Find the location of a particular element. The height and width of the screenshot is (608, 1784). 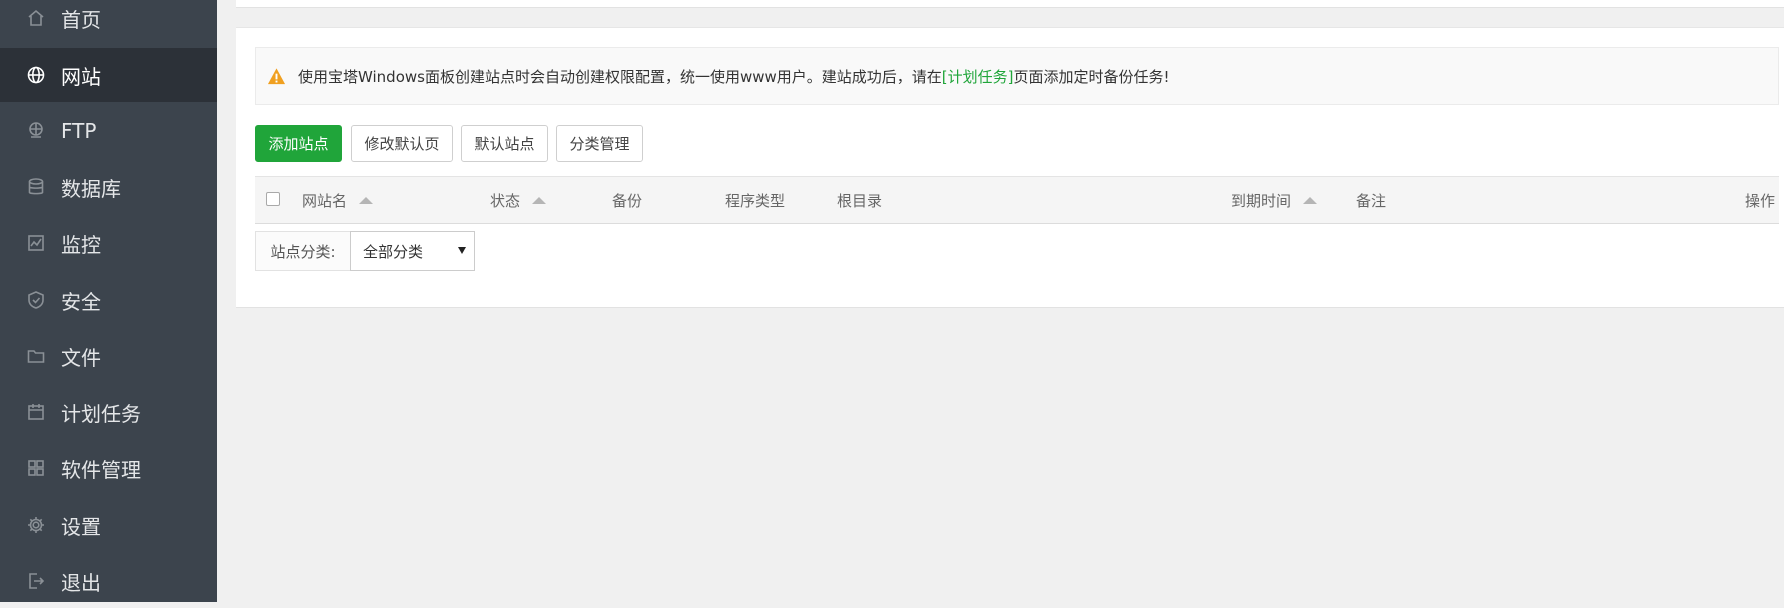

sidebar-item-security: 安全 is located at coordinates (108, 300).